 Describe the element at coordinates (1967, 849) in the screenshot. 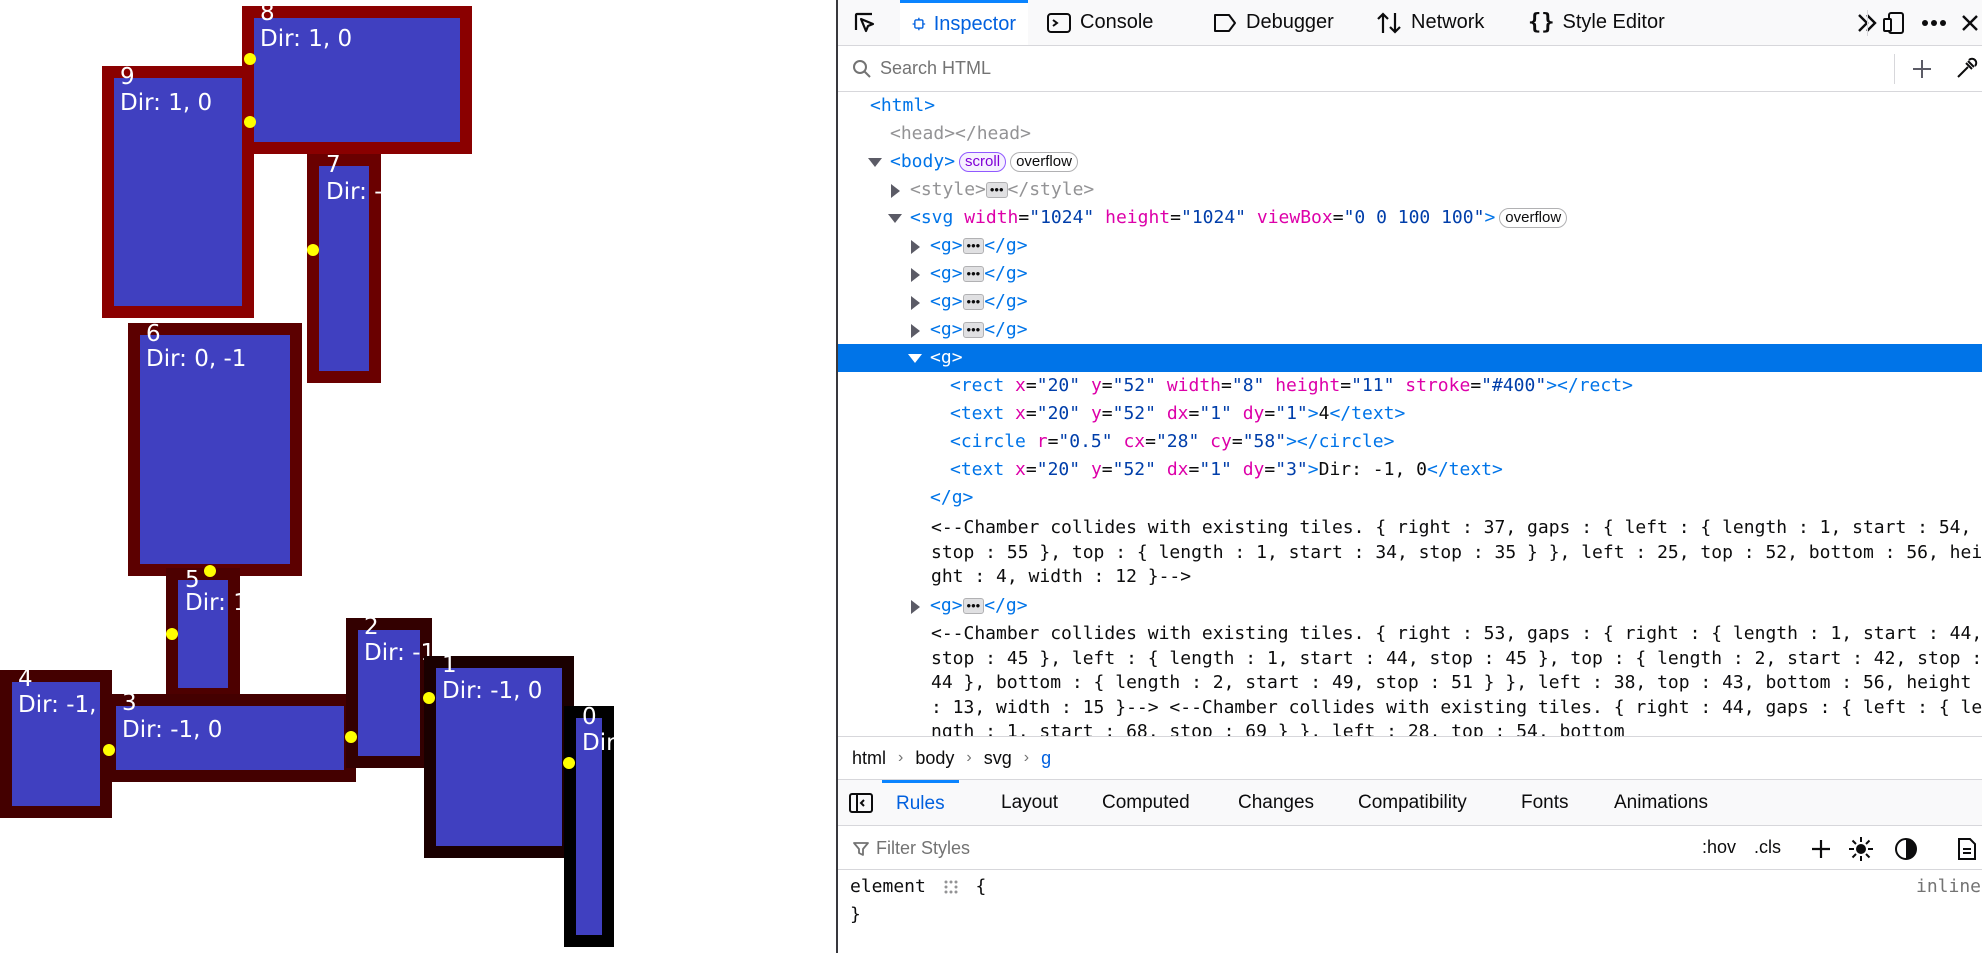

I see `print-media-icon` at that location.